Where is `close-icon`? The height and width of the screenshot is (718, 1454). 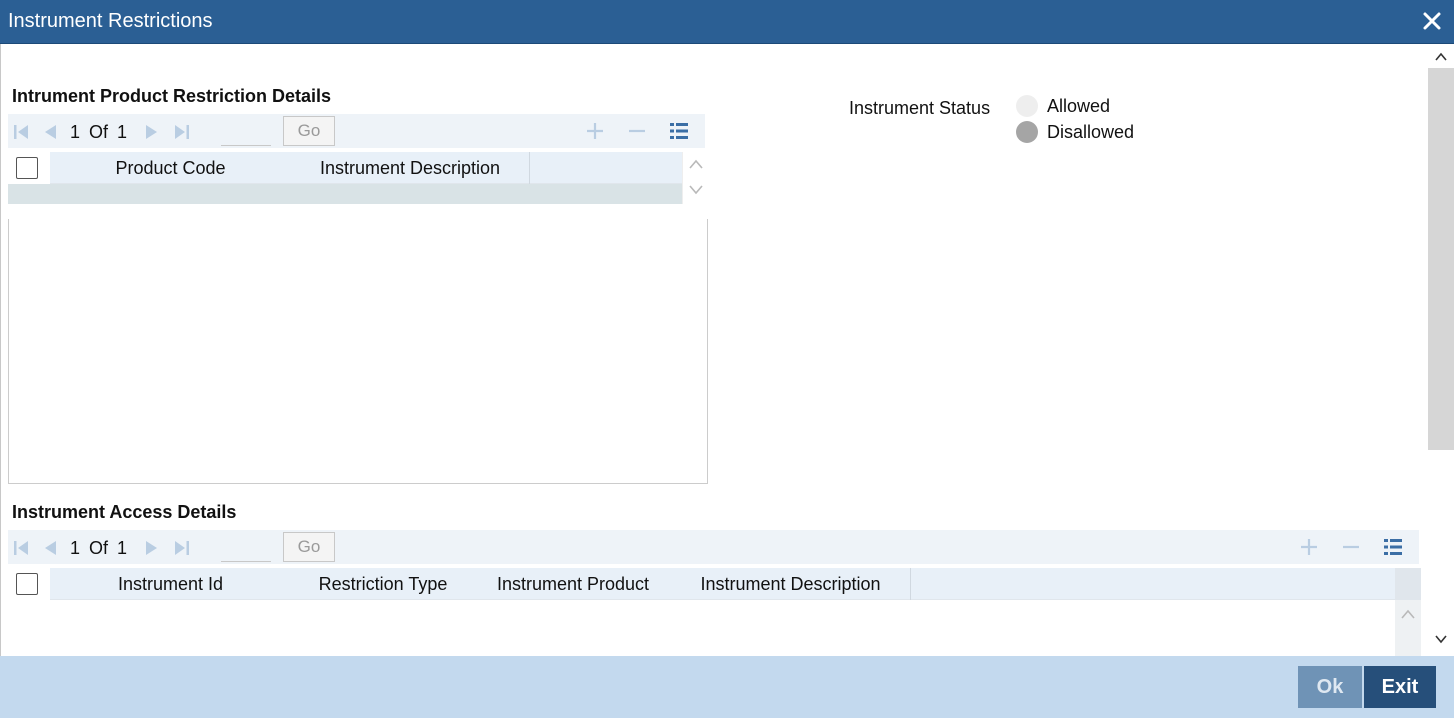
close-icon is located at coordinates (1432, 21).